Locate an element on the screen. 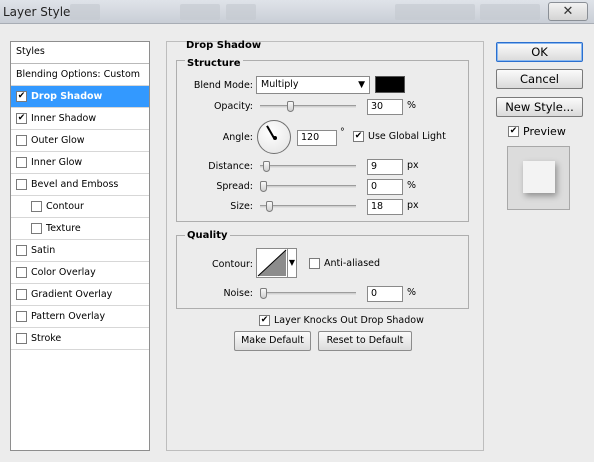  angle-dial is located at coordinates (274, 137).